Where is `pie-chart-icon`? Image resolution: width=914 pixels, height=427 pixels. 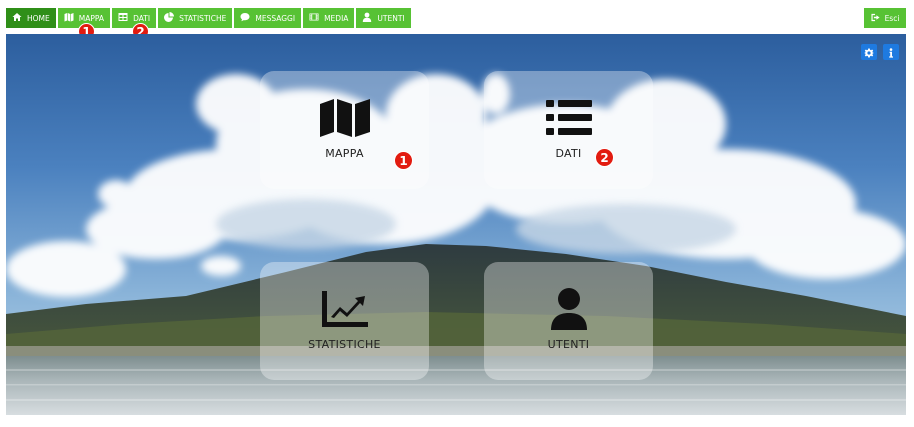
pie-chart-icon is located at coordinates (169, 18).